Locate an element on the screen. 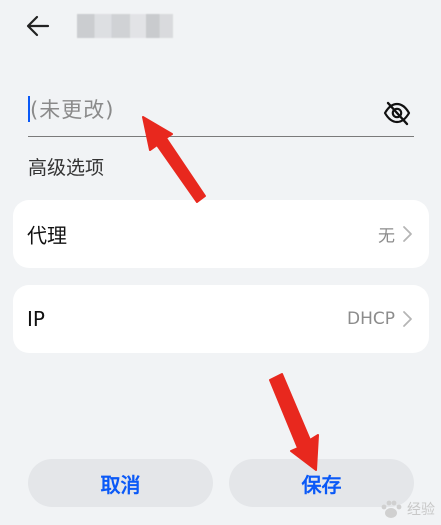  ip-setting-row: IP DHCP is located at coordinates (221, 319).